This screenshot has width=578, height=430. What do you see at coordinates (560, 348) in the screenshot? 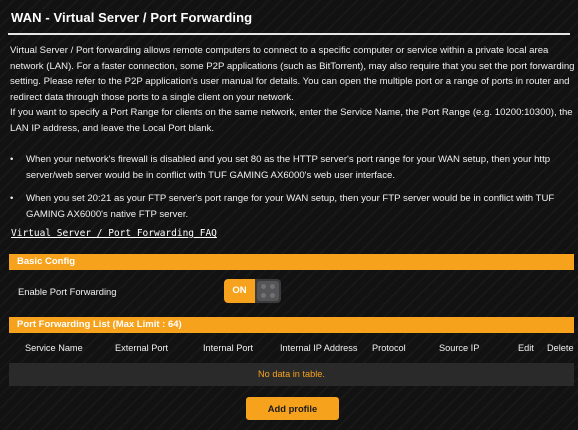
I see `column-header-delete: Delete` at bounding box center [560, 348].